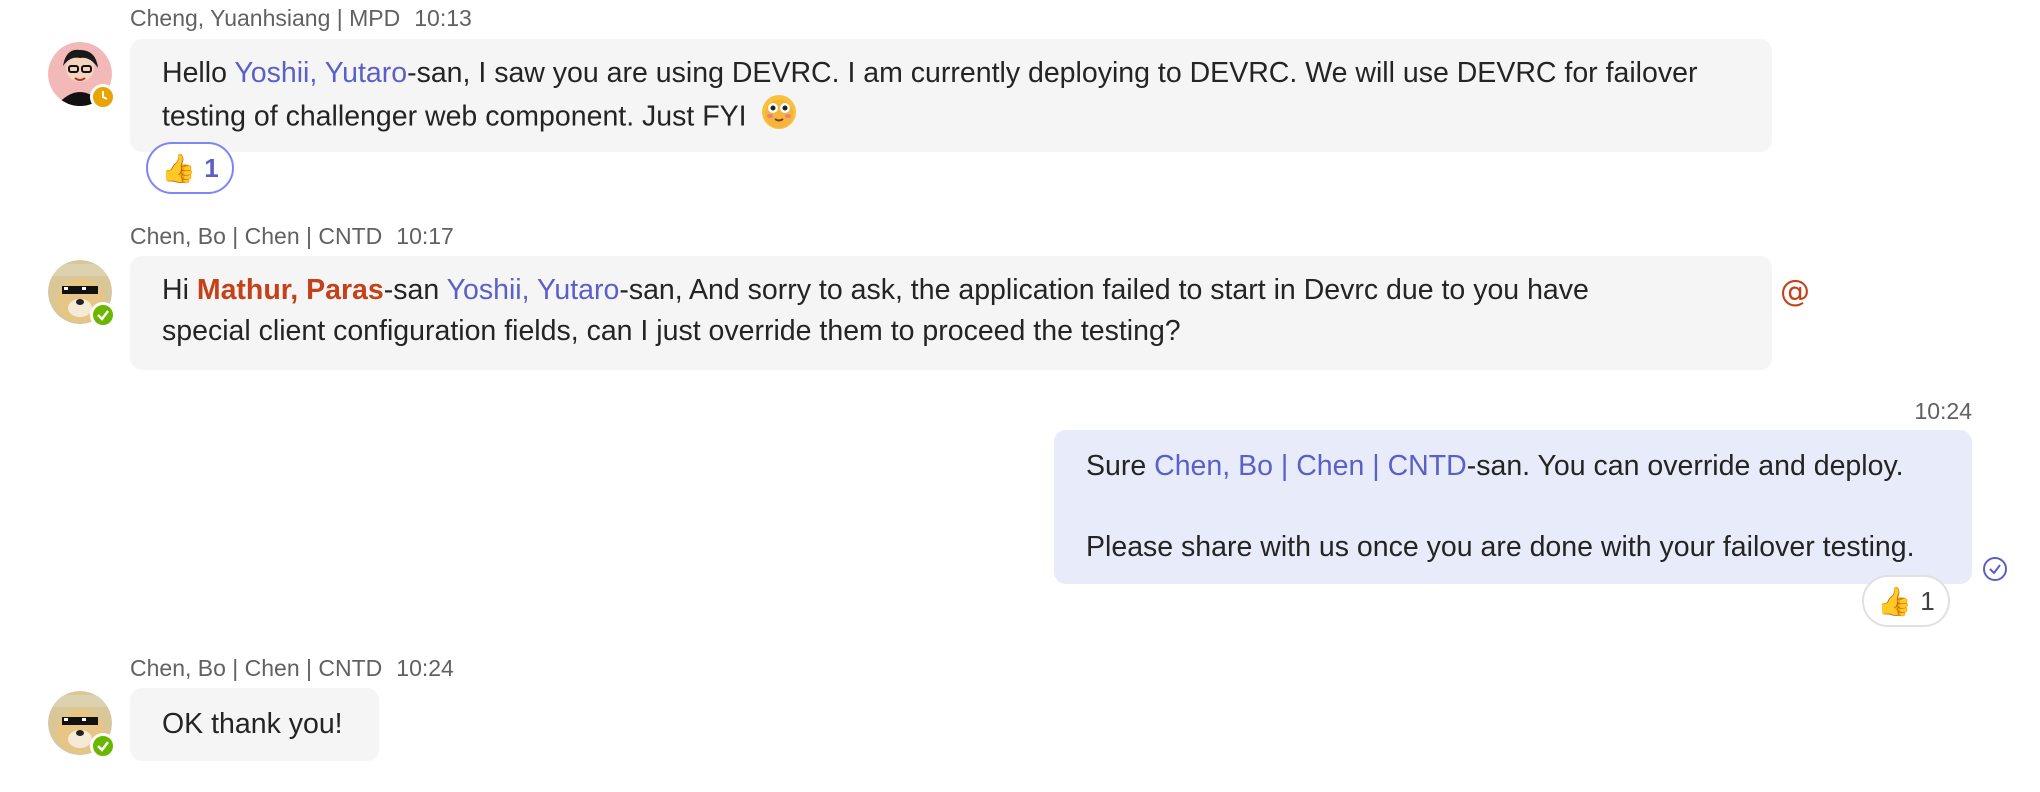 The width and height of the screenshot is (2040, 792). Describe the element at coordinates (1995, 571) in the screenshot. I see `read-receipt-icon` at that location.